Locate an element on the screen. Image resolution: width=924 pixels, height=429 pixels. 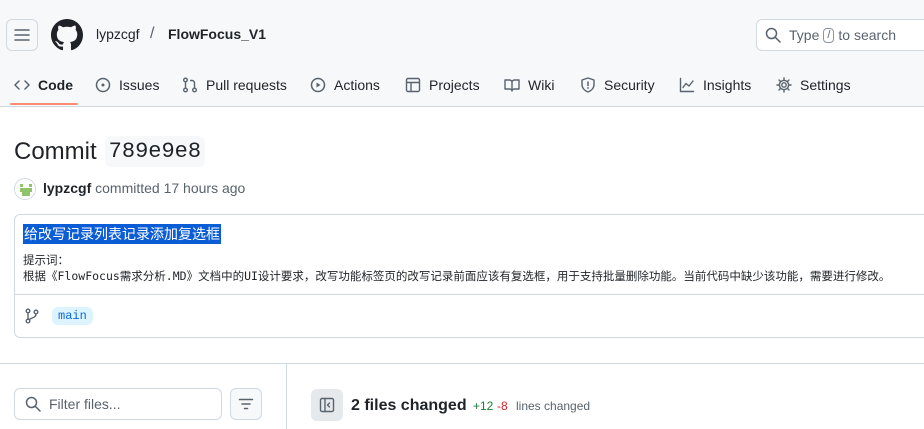
hamburger-icon is located at coordinates (22, 35).